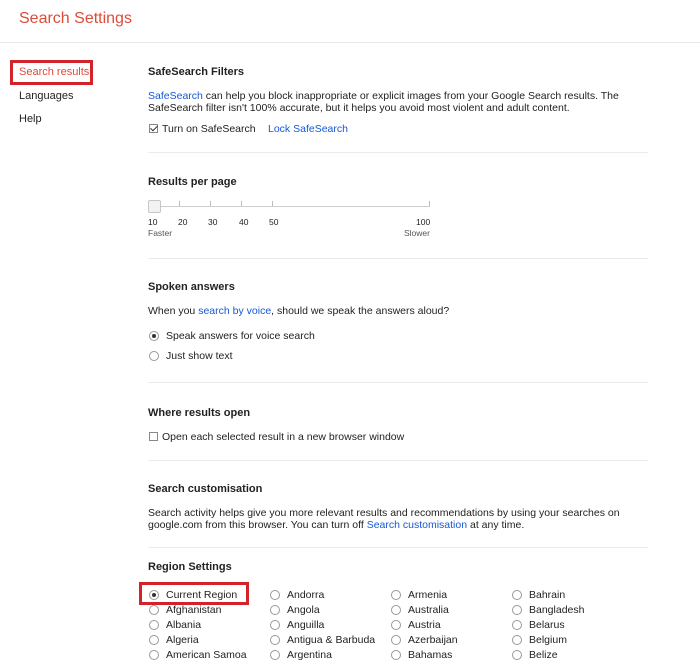 The width and height of the screenshot is (700, 672). Describe the element at coordinates (309, 655) in the screenshot. I see `region-label: Argentina` at that location.